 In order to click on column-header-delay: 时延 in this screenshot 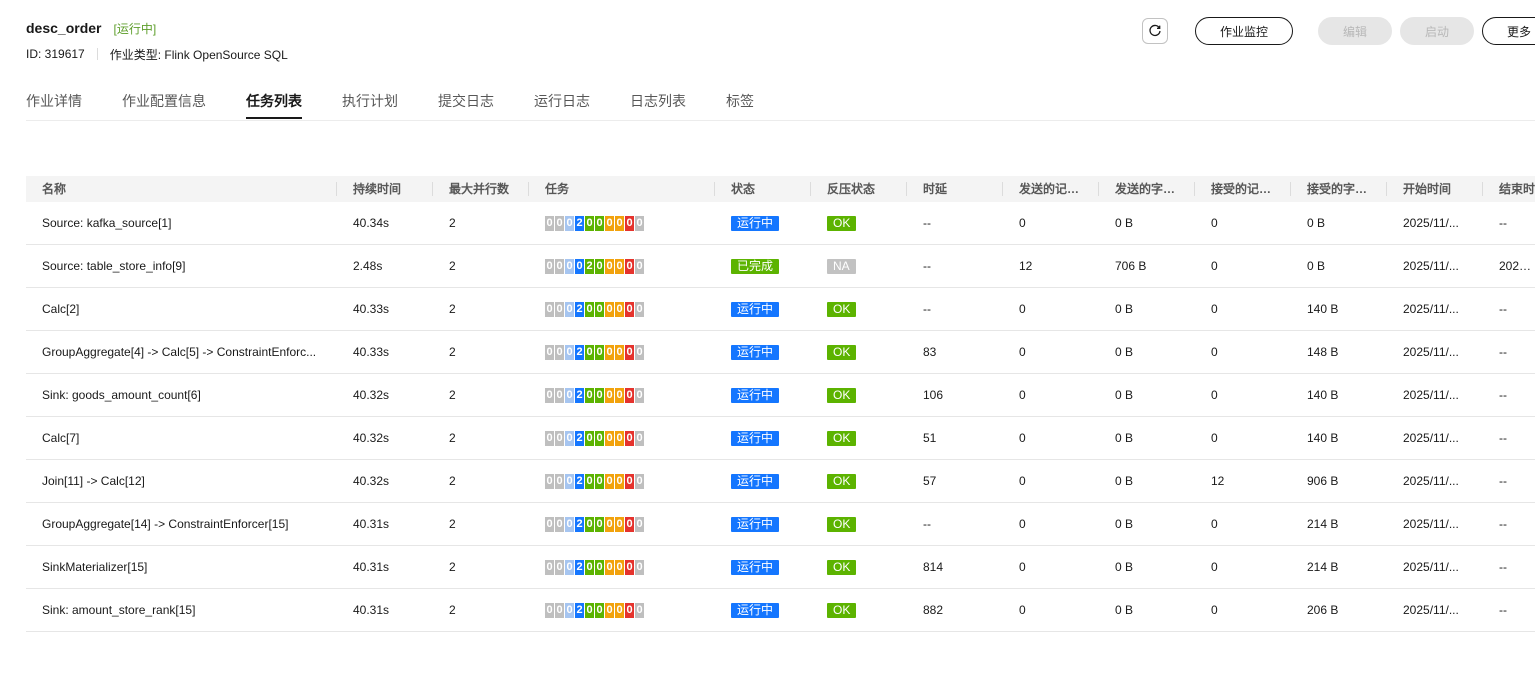, I will do `click(955, 189)`.